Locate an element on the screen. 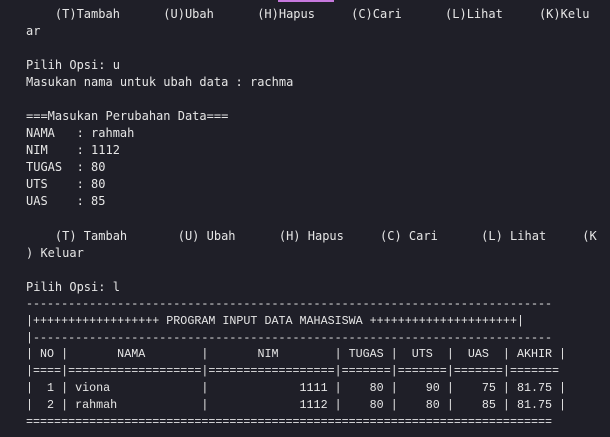  menu2-line-2: ) Keluar is located at coordinates (55, 253).